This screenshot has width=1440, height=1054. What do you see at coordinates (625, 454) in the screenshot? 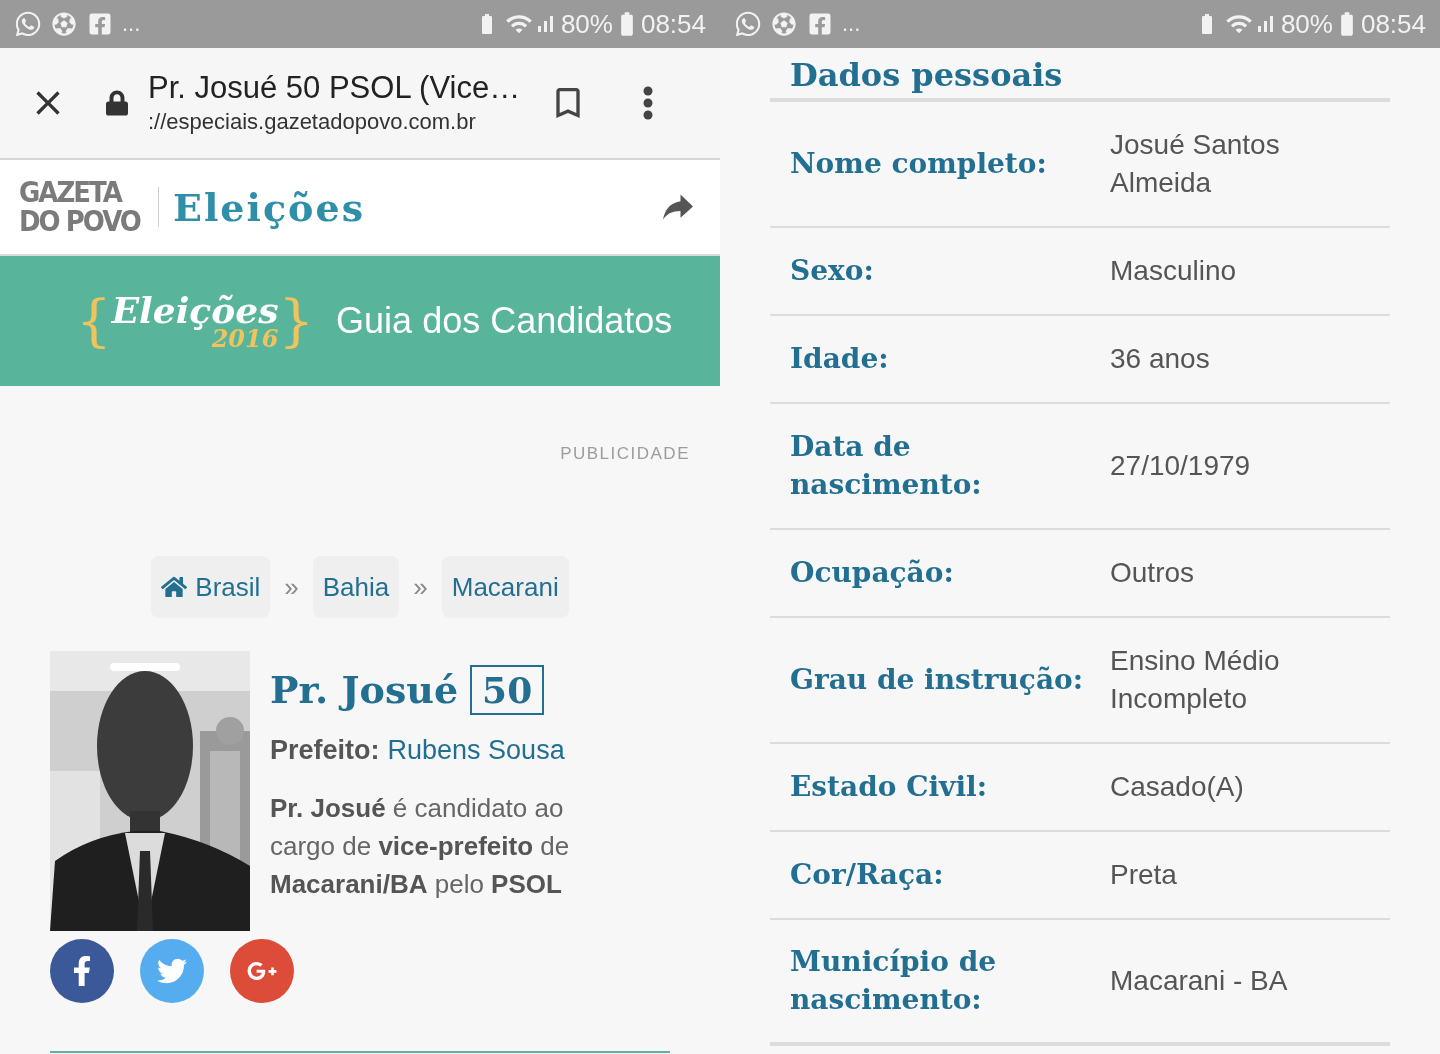
I see `ad-label: PUBLICIDADE` at bounding box center [625, 454].